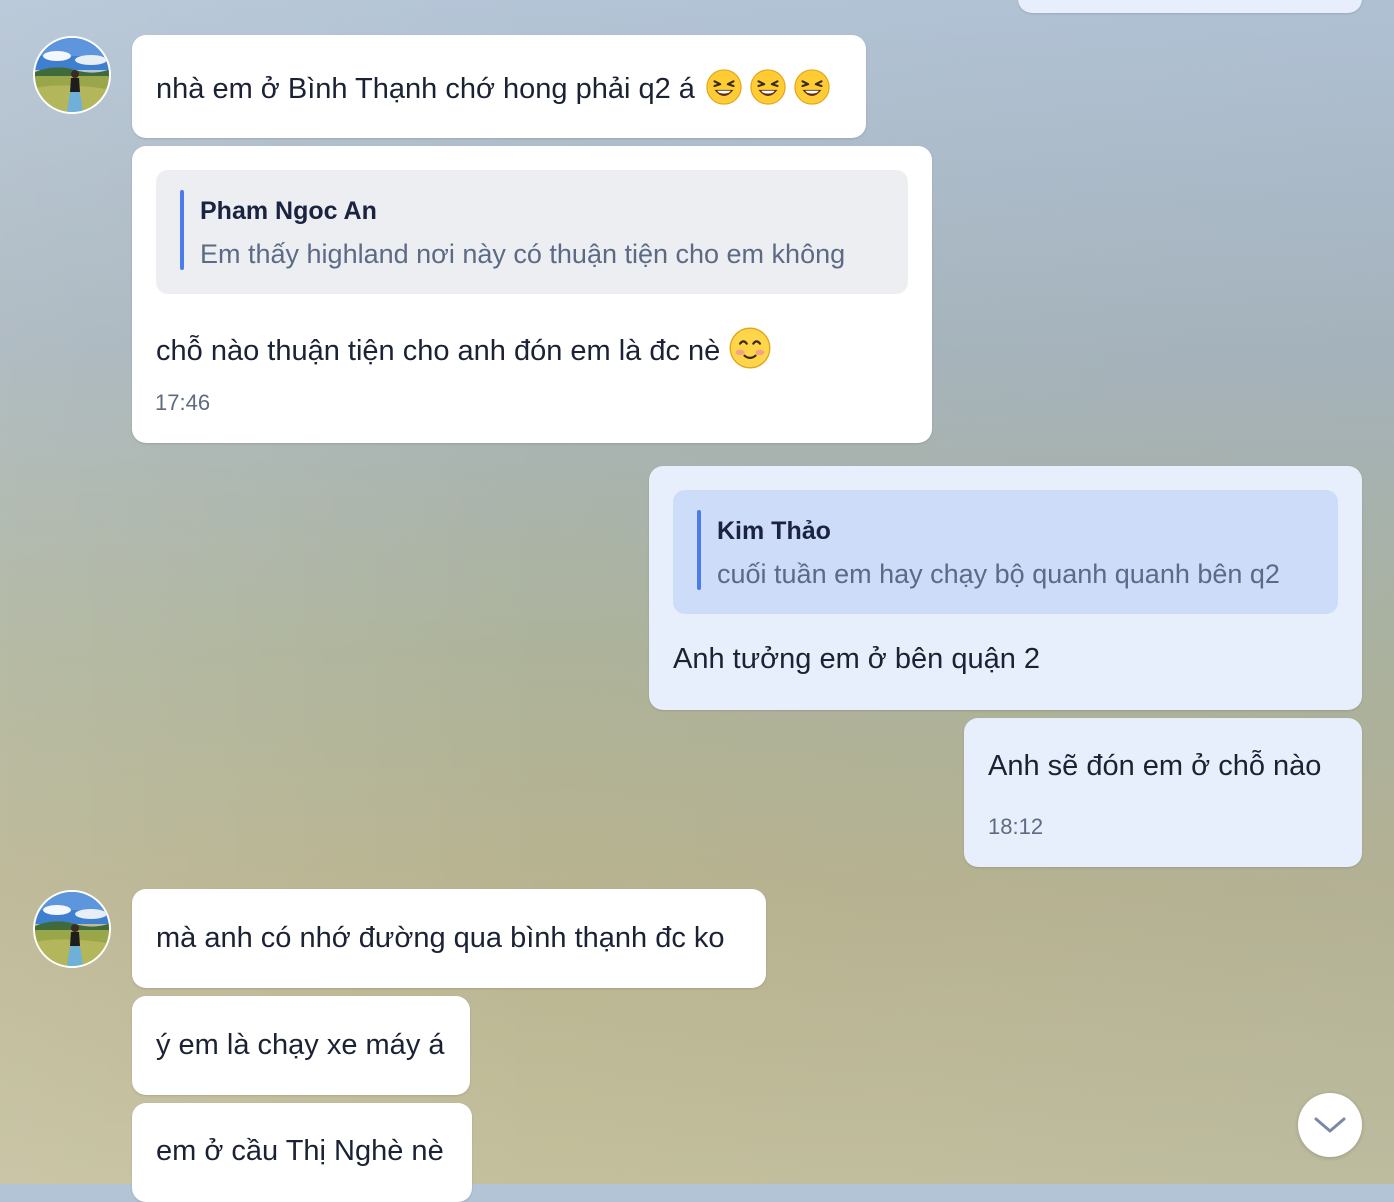 This screenshot has width=1394, height=1202. Describe the element at coordinates (857, 659) in the screenshot. I see `message-text: Anh tưởng em ở bên quận 2` at that location.